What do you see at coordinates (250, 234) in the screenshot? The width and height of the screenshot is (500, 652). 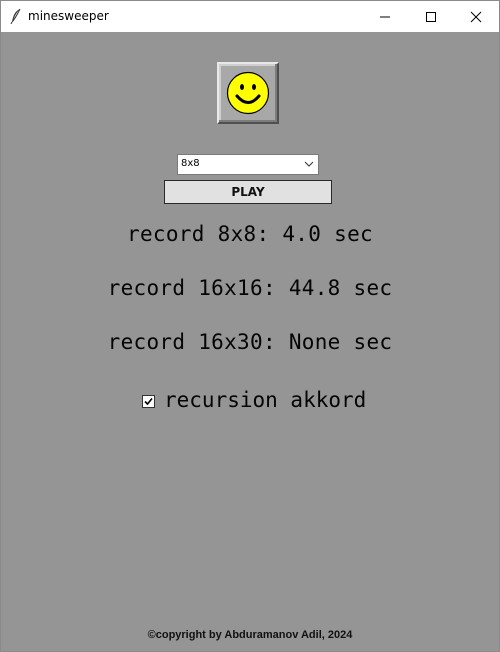 I see `record-8x8: record 8x8: 4.0 sec` at bounding box center [250, 234].